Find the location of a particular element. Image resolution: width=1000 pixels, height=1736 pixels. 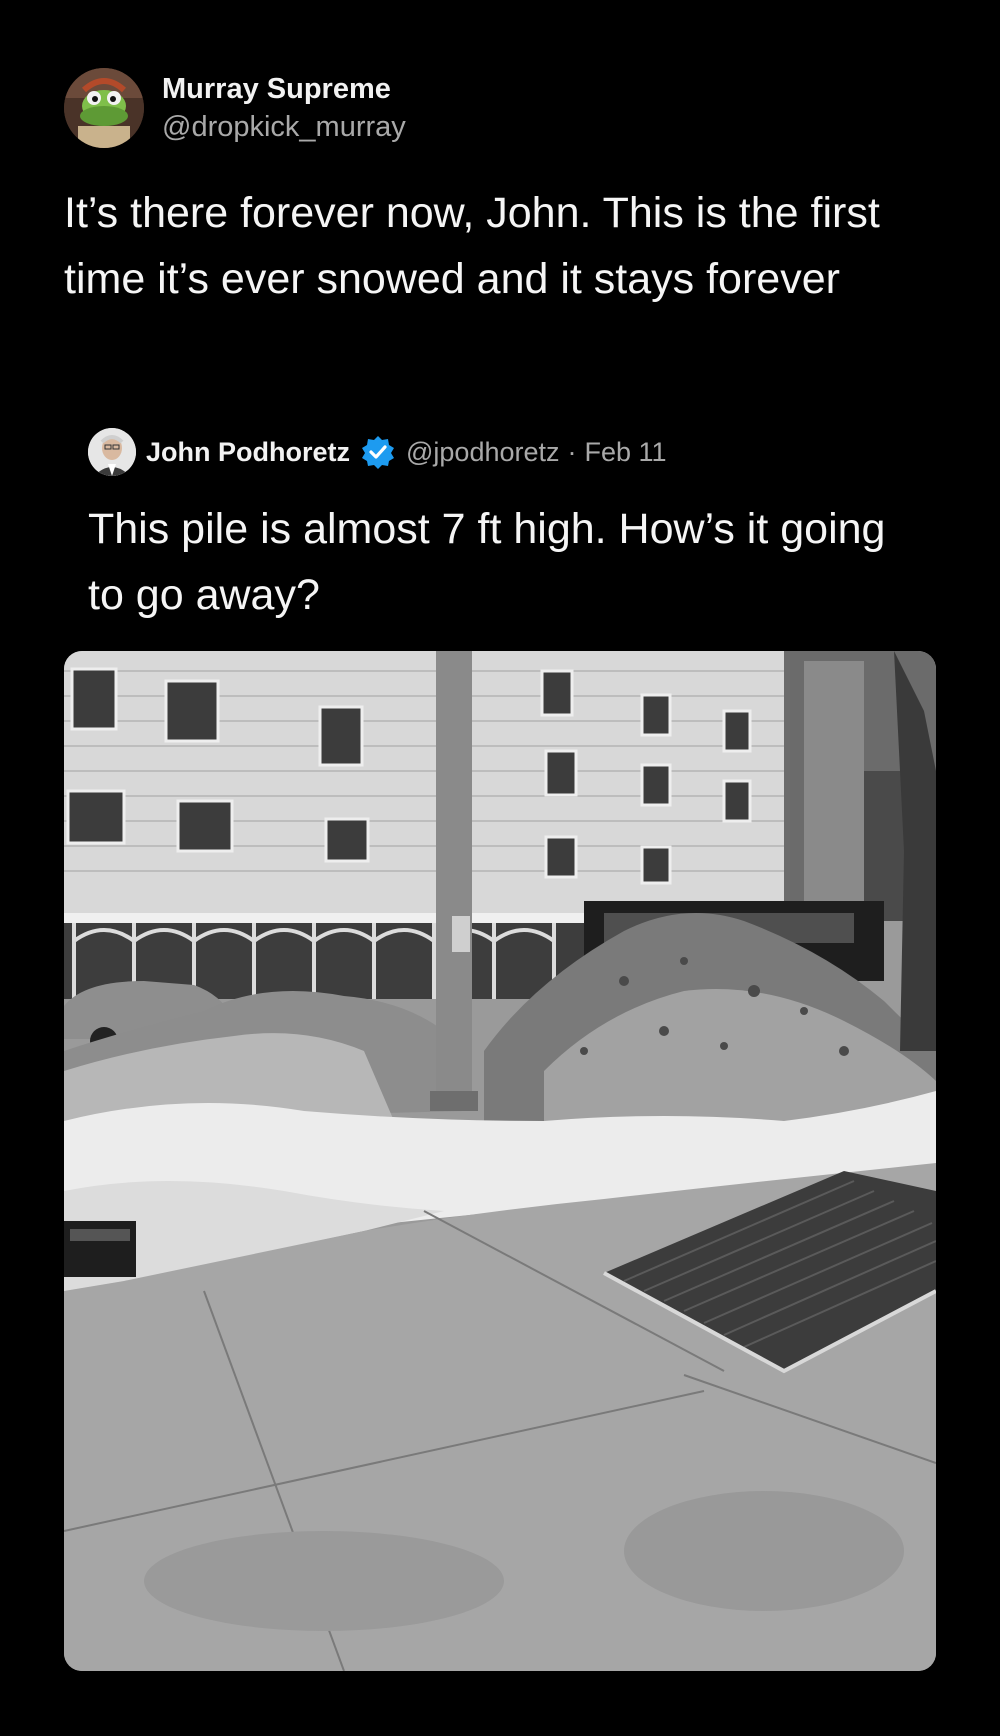

author-row: Murray Supreme @dropkick_murray is located at coordinates (235, 108).